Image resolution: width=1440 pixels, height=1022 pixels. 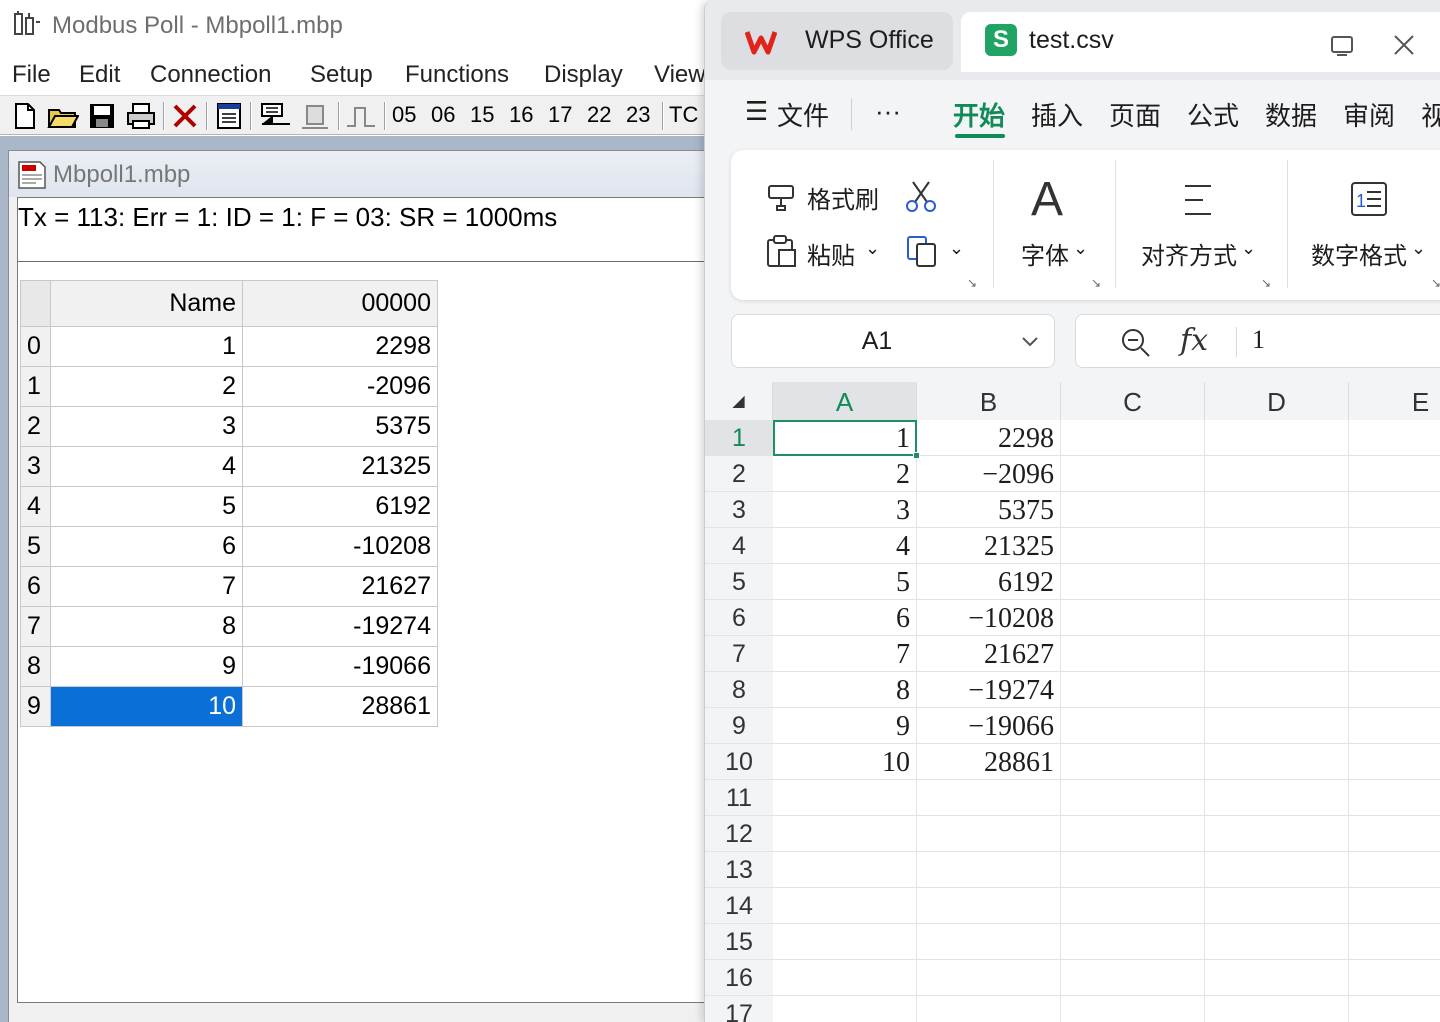 What do you see at coordinates (1133, 1009) in the screenshot?
I see `cell-c17` at bounding box center [1133, 1009].